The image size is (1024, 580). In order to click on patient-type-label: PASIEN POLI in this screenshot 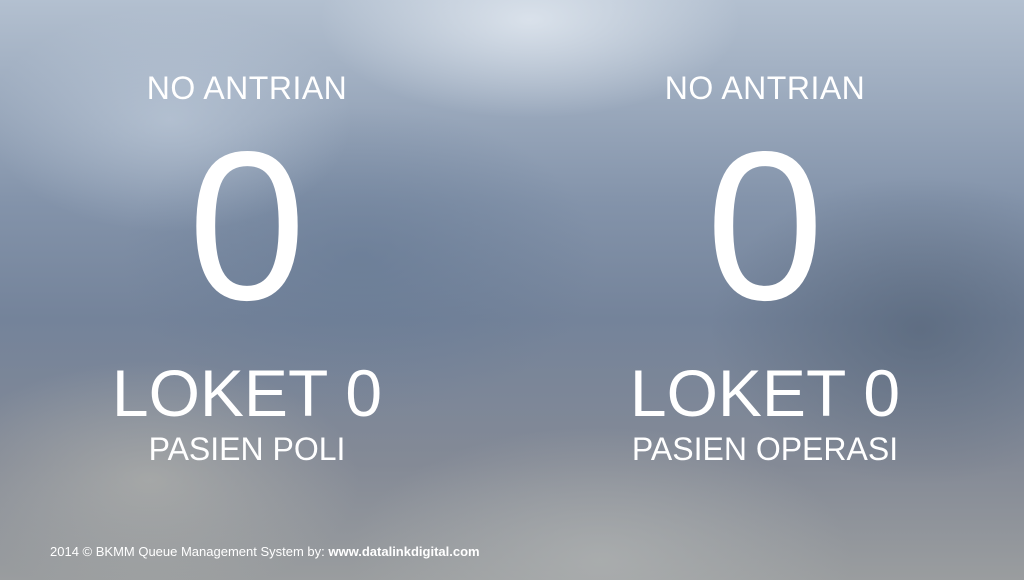, I will do `click(247, 449)`.